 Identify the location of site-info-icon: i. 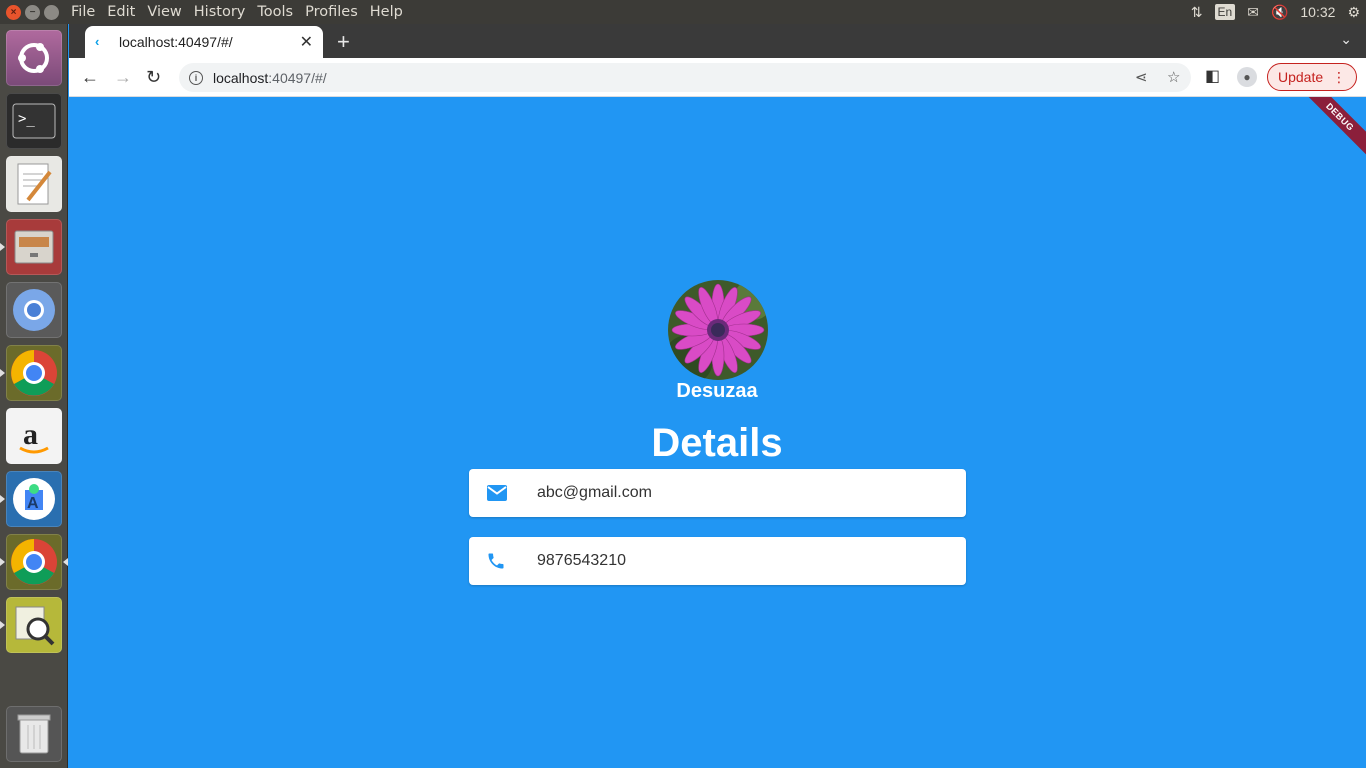
(196, 77).